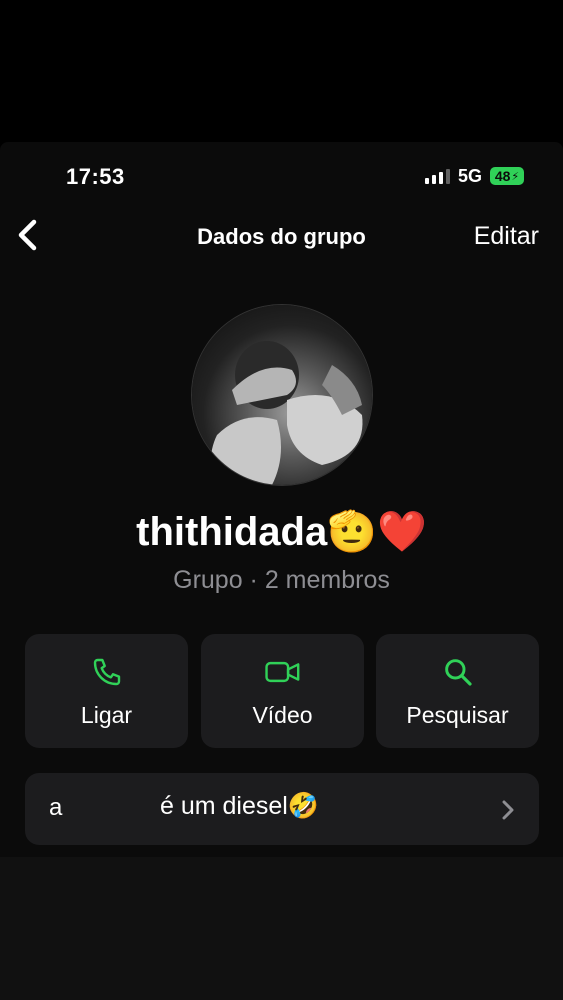 The height and width of the screenshot is (1000, 563). What do you see at coordinates (281, 672) in the screenshot?
I see `video-icon` at bounding box center [281, 672].